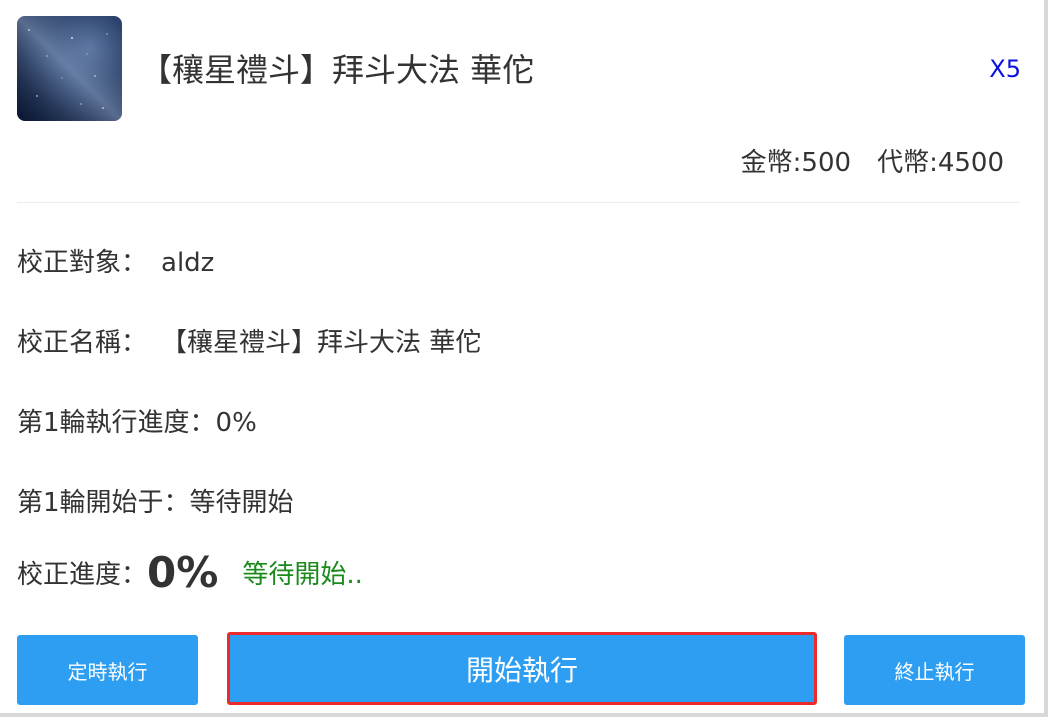  I want to click on multiplier-badge: X5, so click(1005, 69).